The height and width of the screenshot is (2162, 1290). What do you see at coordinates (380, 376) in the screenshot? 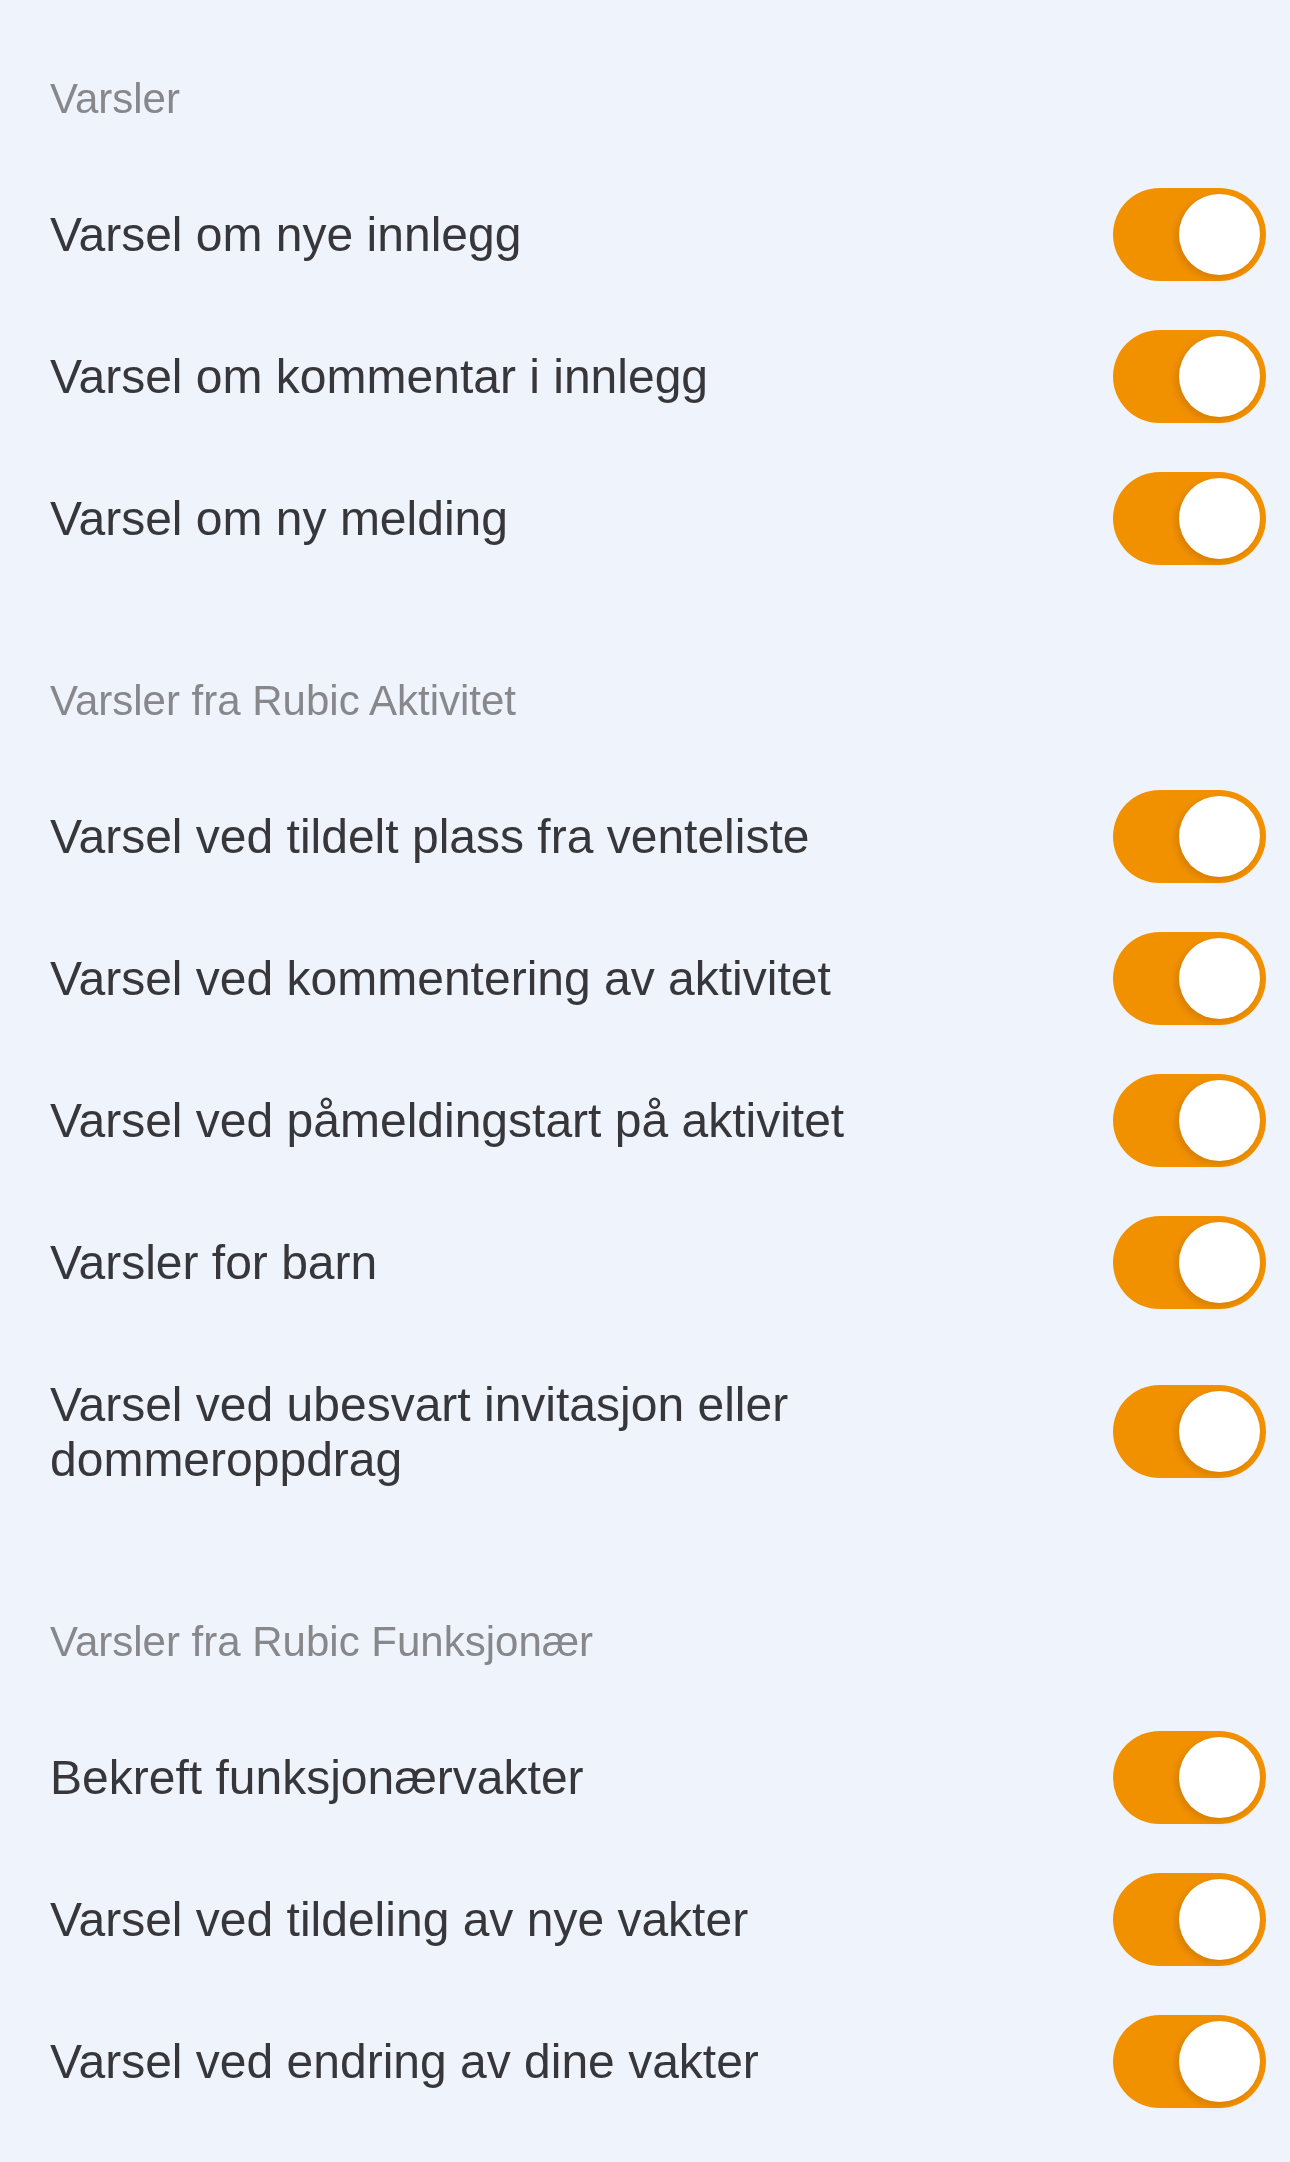
I see `setting-label: Varsel om kommentar i innlegg` at bounding box center [380, 376].